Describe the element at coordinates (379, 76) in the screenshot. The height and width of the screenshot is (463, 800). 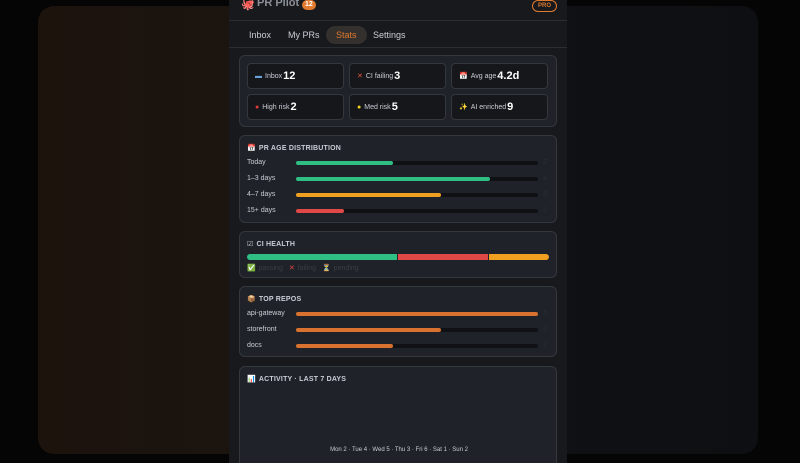
I see `stat-label: CI failing` at that location.